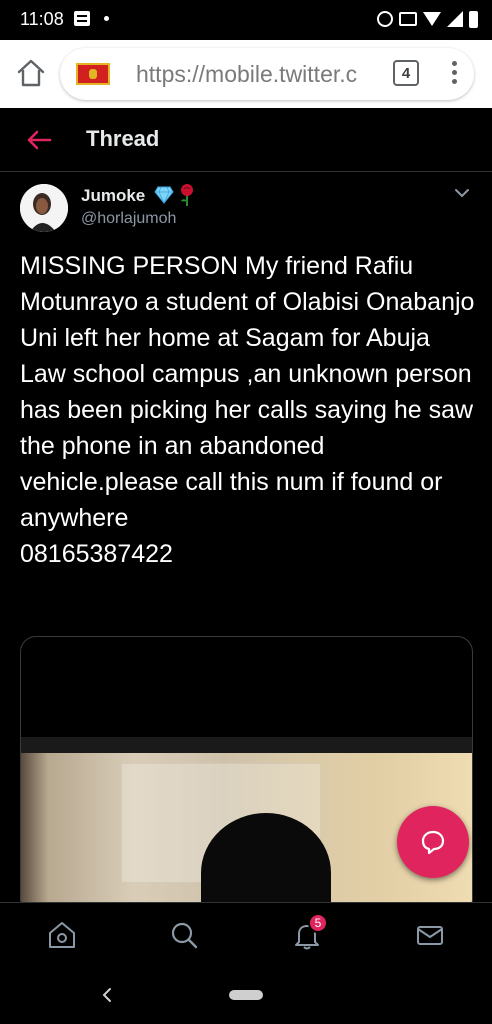 Image resolution: width=492 pixels, height=1024 pixels. I want to click on system-nav-bar, so click(246, 996).